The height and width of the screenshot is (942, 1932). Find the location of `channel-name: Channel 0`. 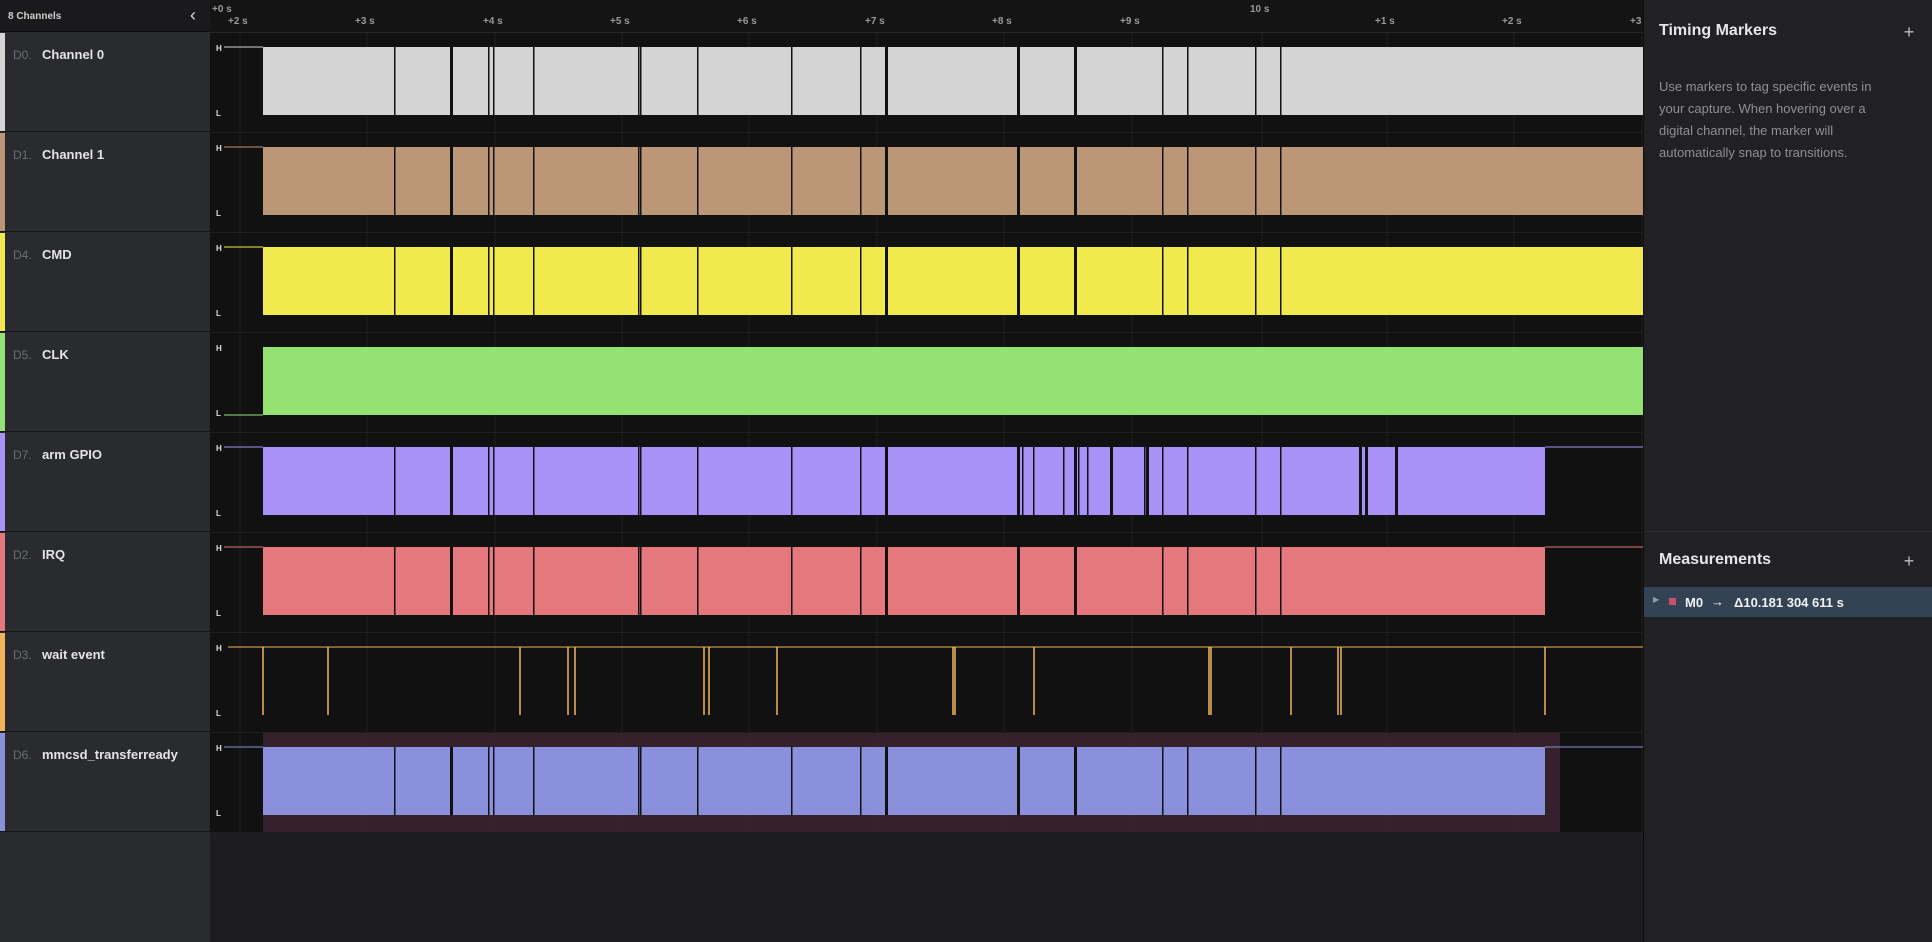

channel-name: Channel 0 is located at coordinates (73, 54).